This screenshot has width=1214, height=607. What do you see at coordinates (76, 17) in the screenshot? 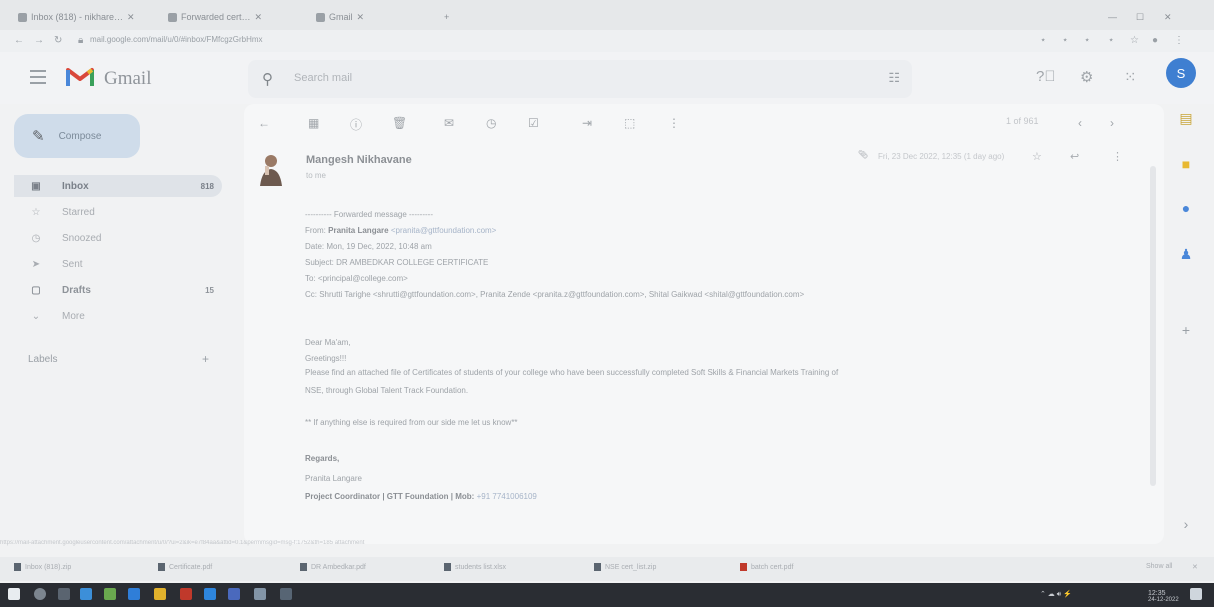
I see `browser-tab: Inbox (818) - nikhare… ✕` at bounding box center [76, 17].